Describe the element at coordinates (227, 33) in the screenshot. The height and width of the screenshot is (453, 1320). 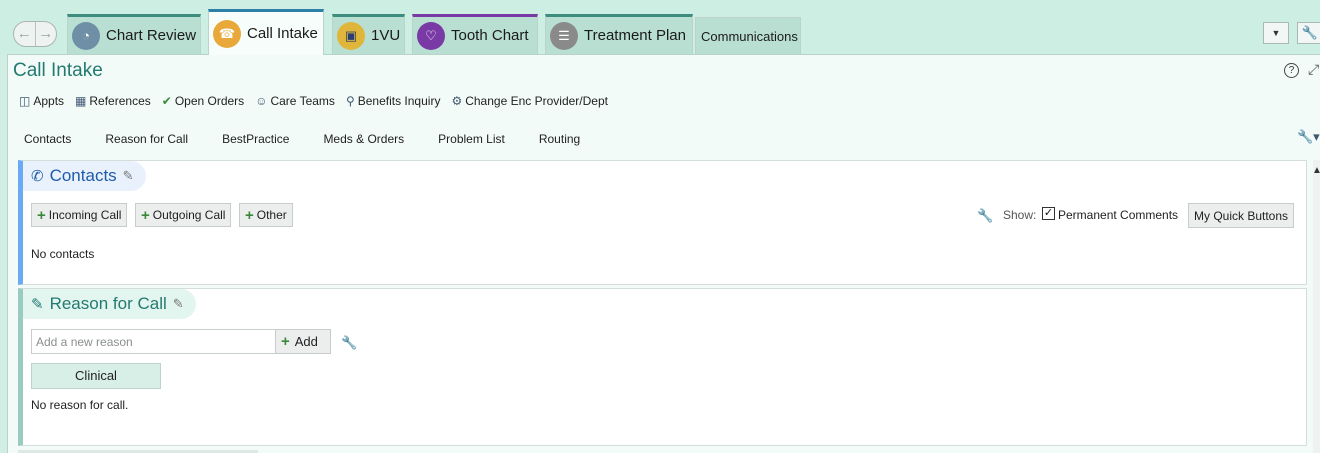
I see `telephone-icon: ☎` at that location.